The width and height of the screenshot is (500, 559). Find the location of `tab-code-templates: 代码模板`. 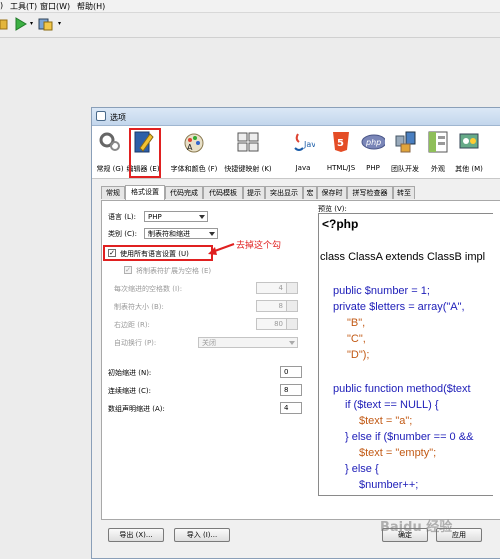

tab-code-templates: 代码模板 is located at coordinates (223, 192).